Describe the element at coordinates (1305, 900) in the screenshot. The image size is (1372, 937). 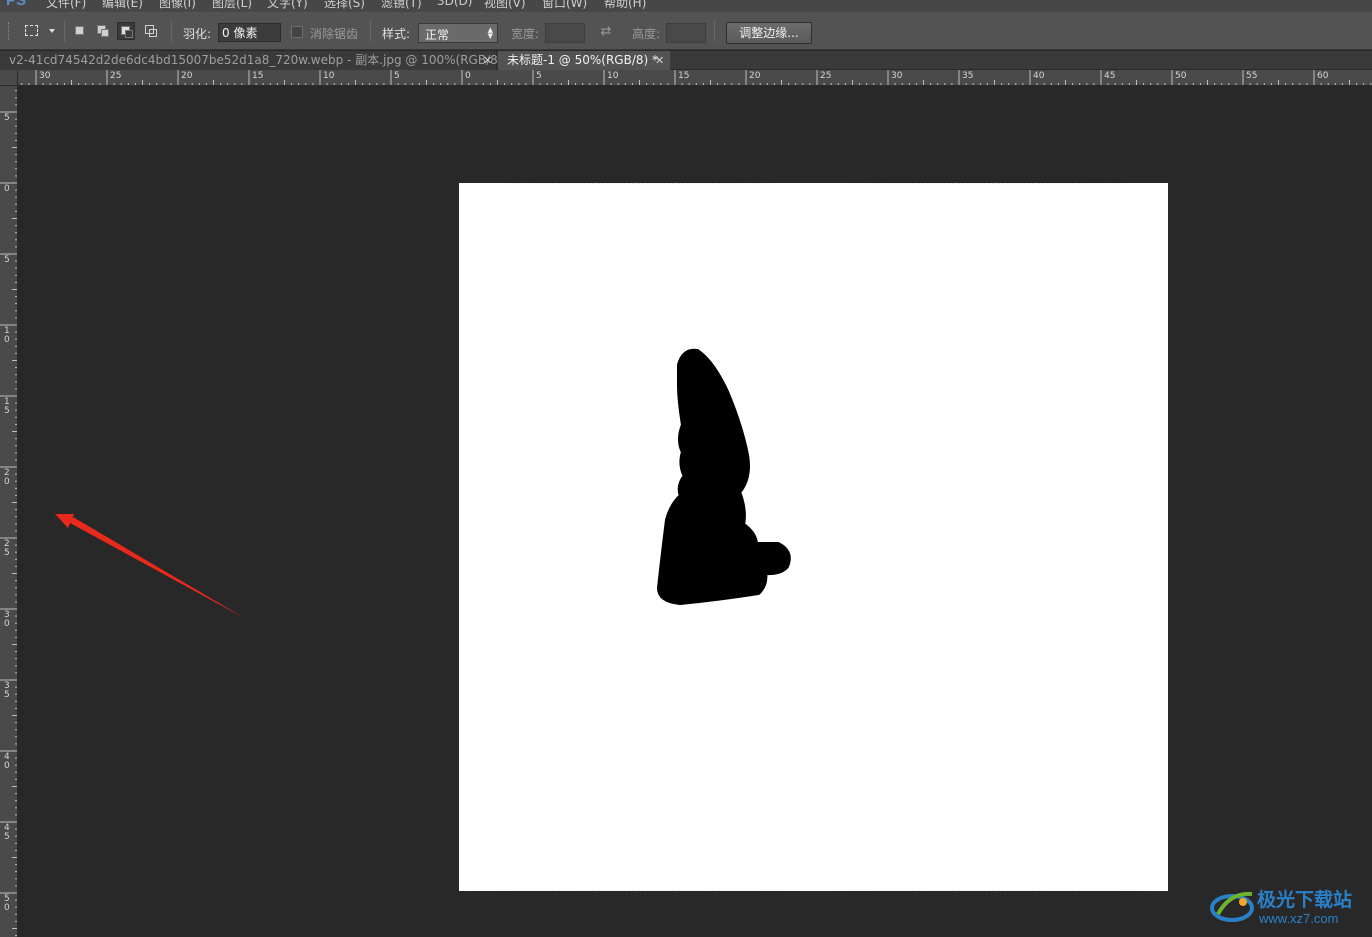
I see `watermark-title: 极光下载站` at that location.